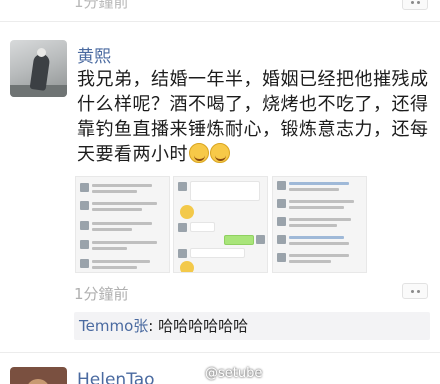 The image size is (440, 384). Describe the element at coordinates (94, 54) in the screenshot. I see `author-name: 黄熙` at that location.